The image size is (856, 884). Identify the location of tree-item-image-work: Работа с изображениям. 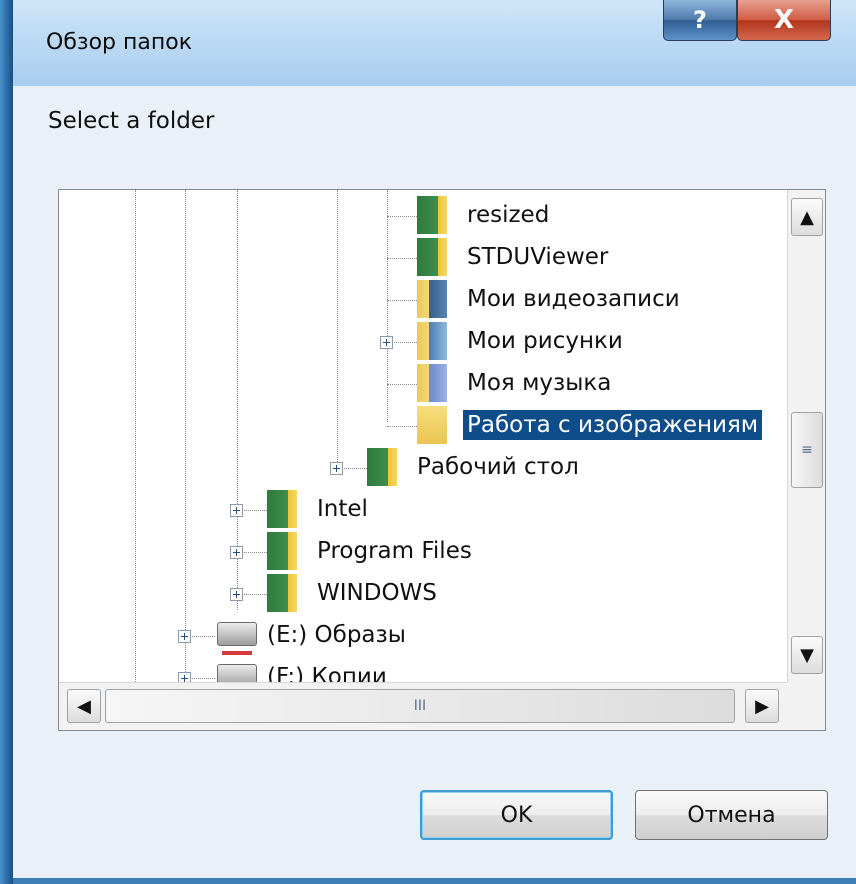
(613, 425).